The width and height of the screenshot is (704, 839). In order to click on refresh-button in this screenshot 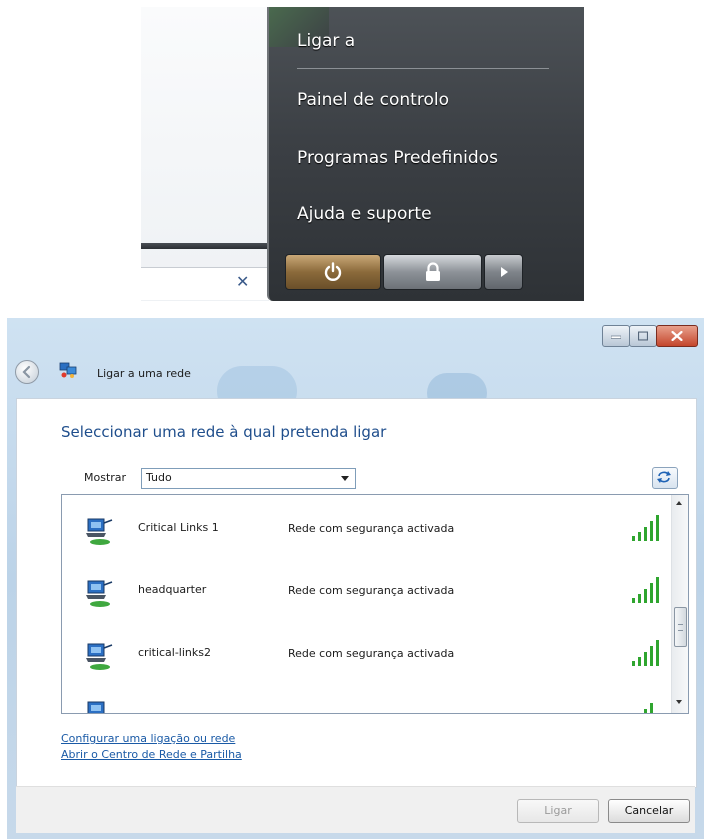, I will do `click(665, 478)`.